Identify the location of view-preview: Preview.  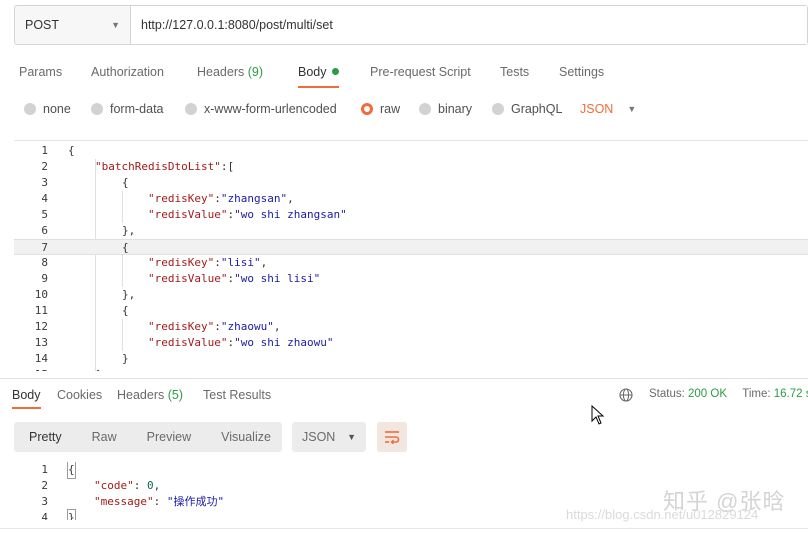
(169, 437).